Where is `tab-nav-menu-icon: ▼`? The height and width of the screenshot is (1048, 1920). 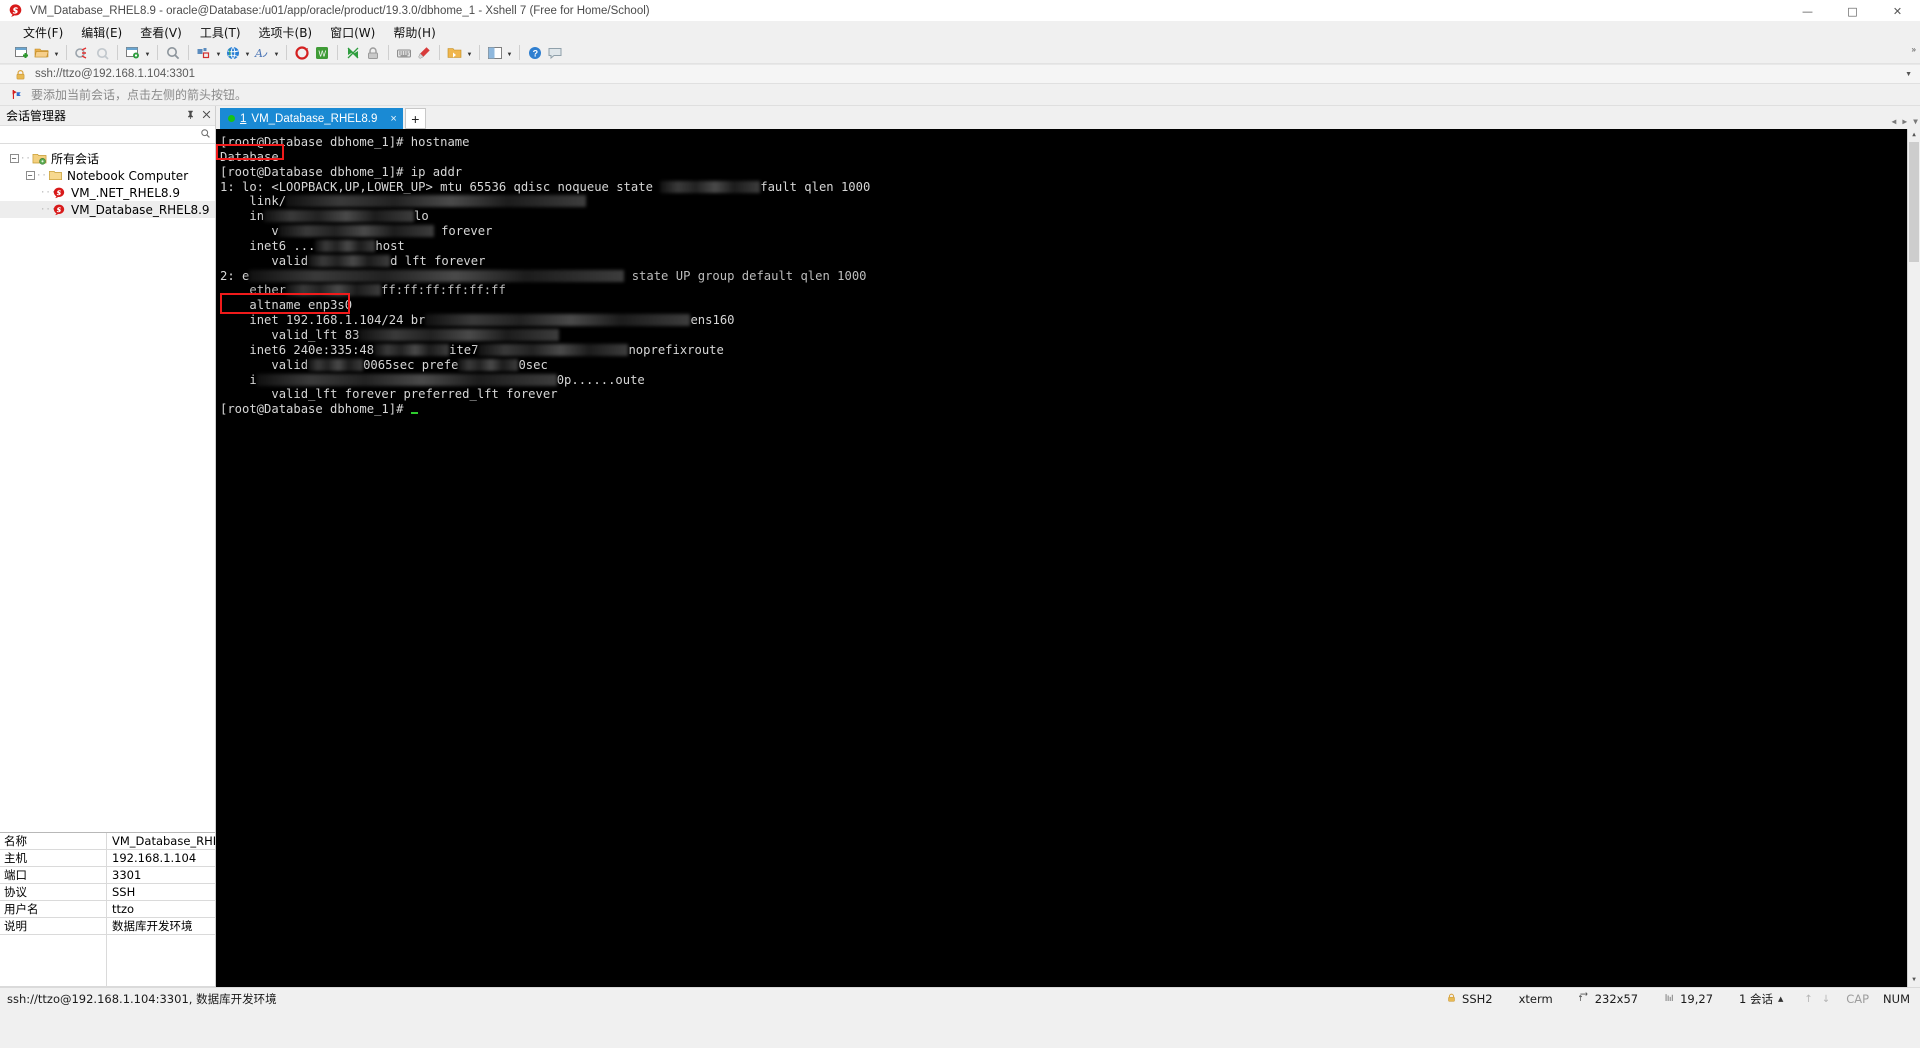 tab-nav-menu-icon: ▼ is located at coordinates (1915, 121).